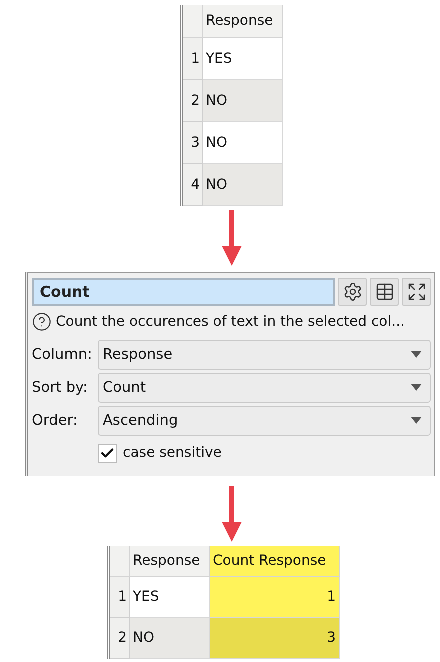 This screenshot has width=440, height=662. What do you see at coordinates (42, 322) in the screenshot?
I see `help-icon` at bounding box center [42, 322].